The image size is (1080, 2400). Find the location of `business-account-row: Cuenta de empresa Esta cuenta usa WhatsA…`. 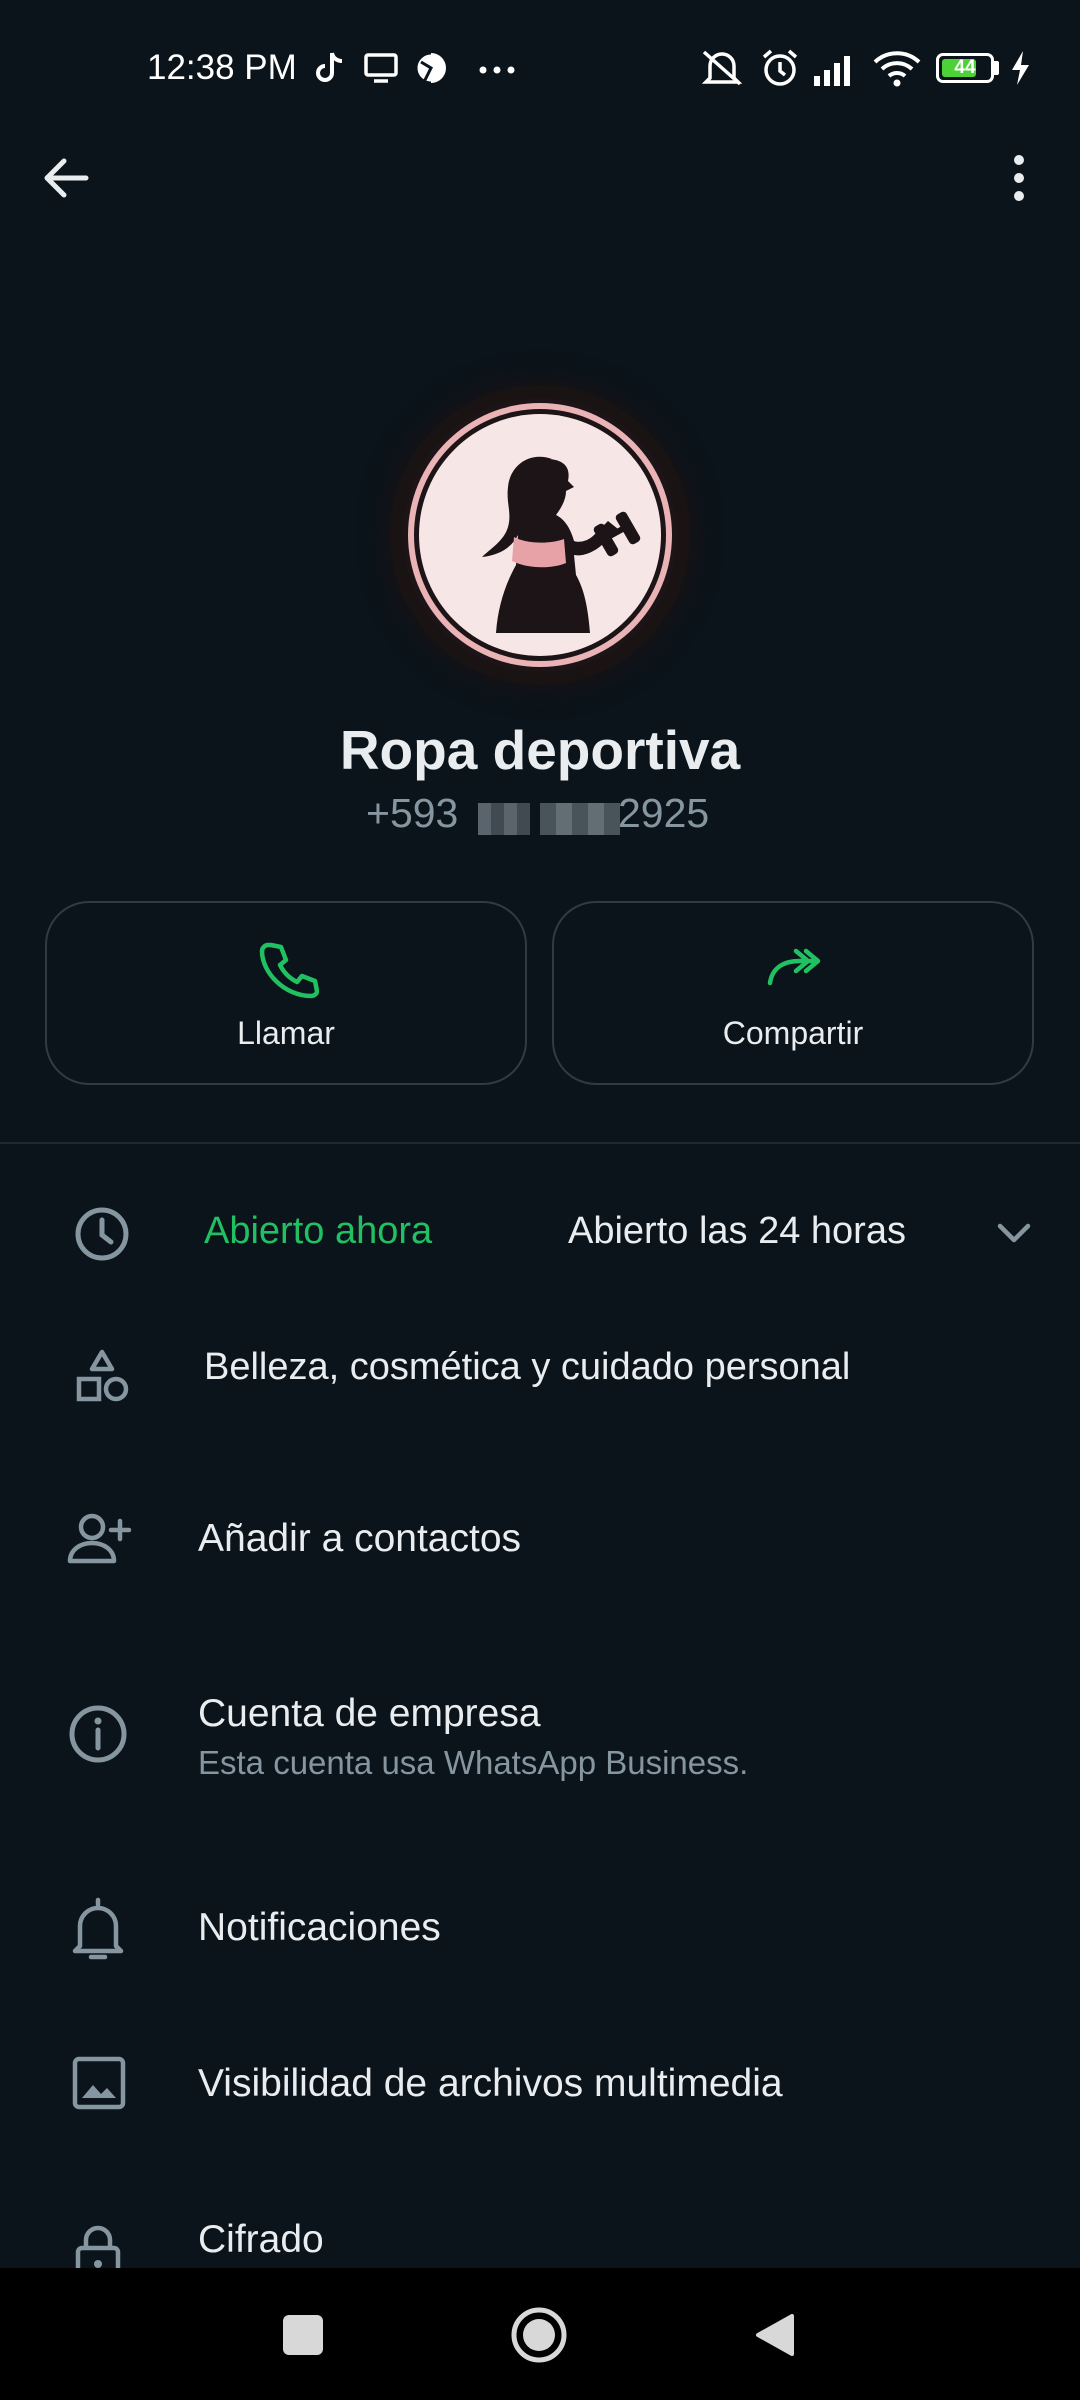

business-account-row: Cuenta de empresa Esta cuenta usa WhatsA… is located at coordinates (540, 1745).